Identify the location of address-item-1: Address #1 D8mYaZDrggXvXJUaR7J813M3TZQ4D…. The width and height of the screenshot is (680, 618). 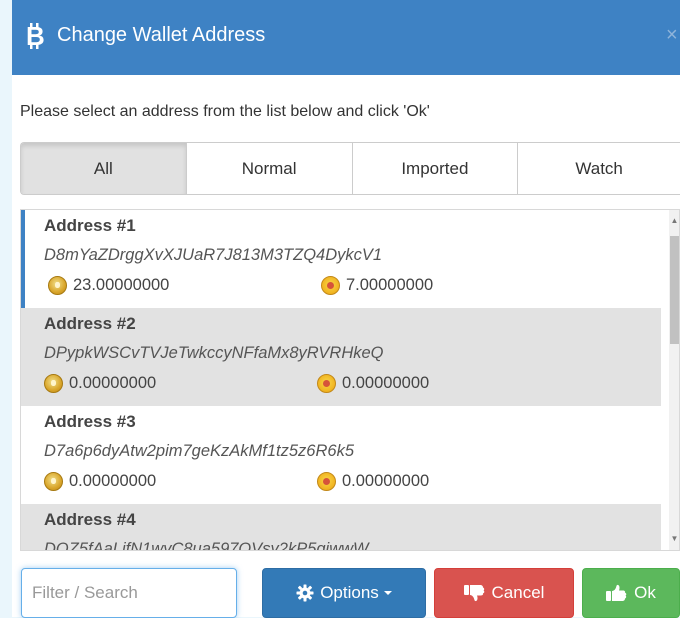
(341, 259).